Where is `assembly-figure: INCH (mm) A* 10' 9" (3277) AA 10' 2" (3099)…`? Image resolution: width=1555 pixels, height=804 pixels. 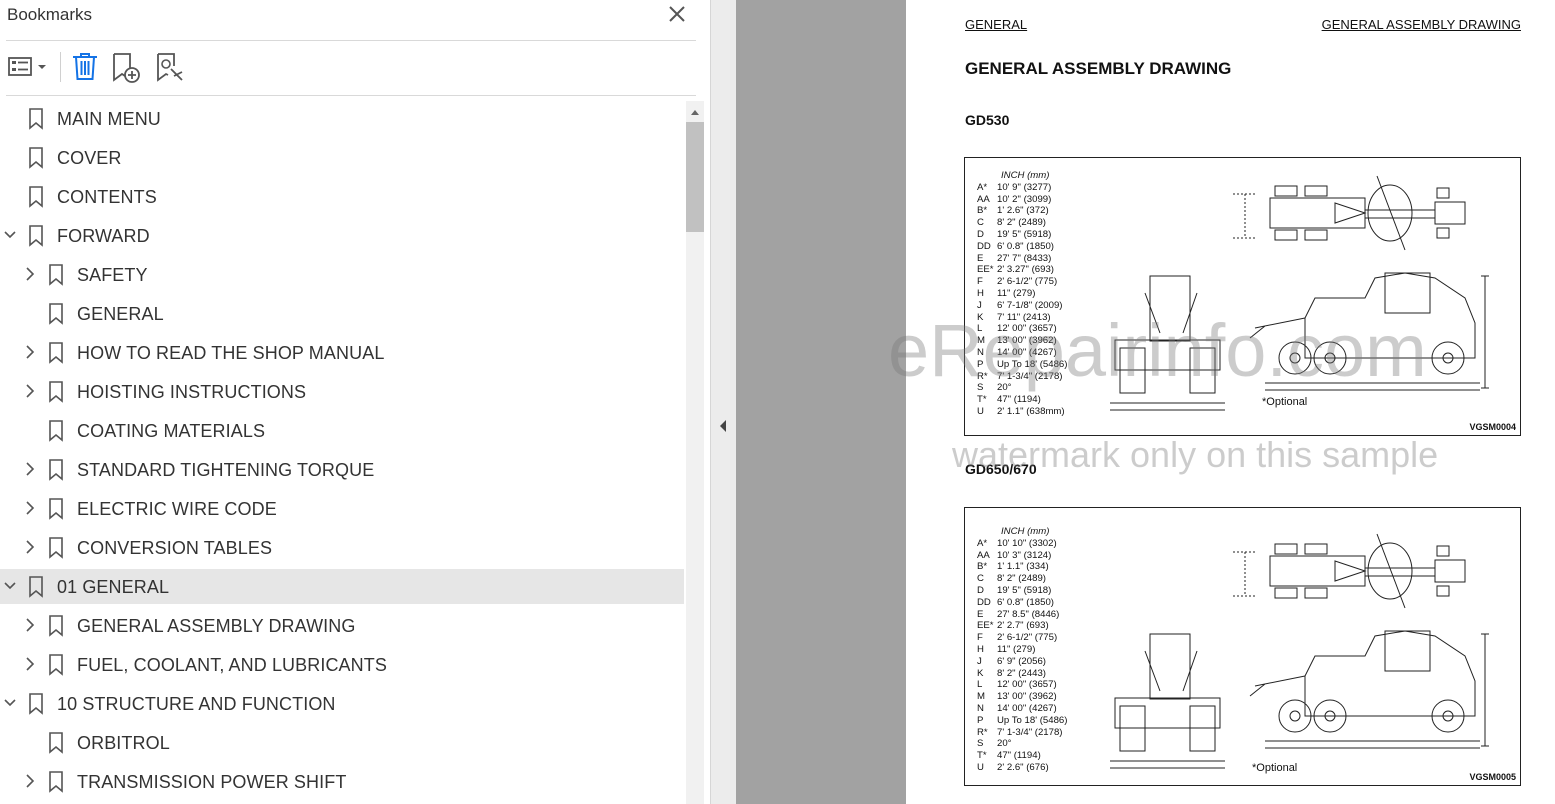
assembly-figure: INCH (mm) A* 10' 9" (3277) AA 10' 2" (3099)… is located at coordinates (1242, 296).